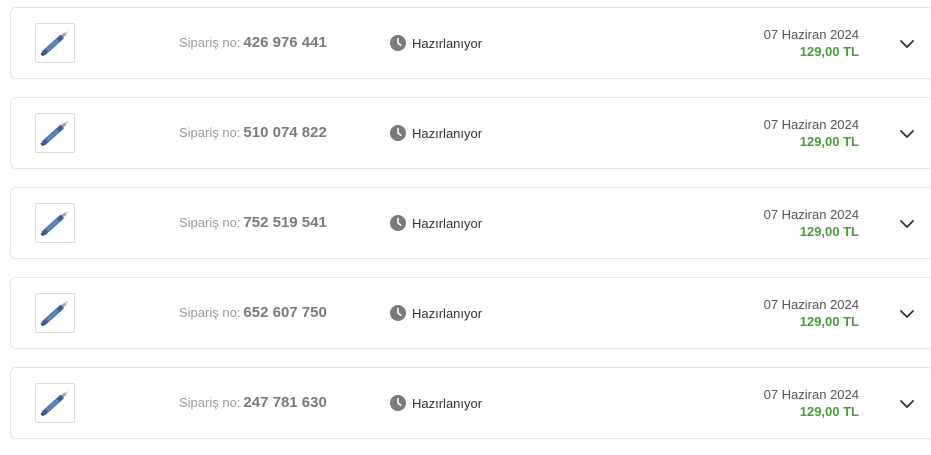 The width and height of the screenshot is (931, 455). I want to click on order-number: Sipariş no: 426 976 441, so click(253, 43).